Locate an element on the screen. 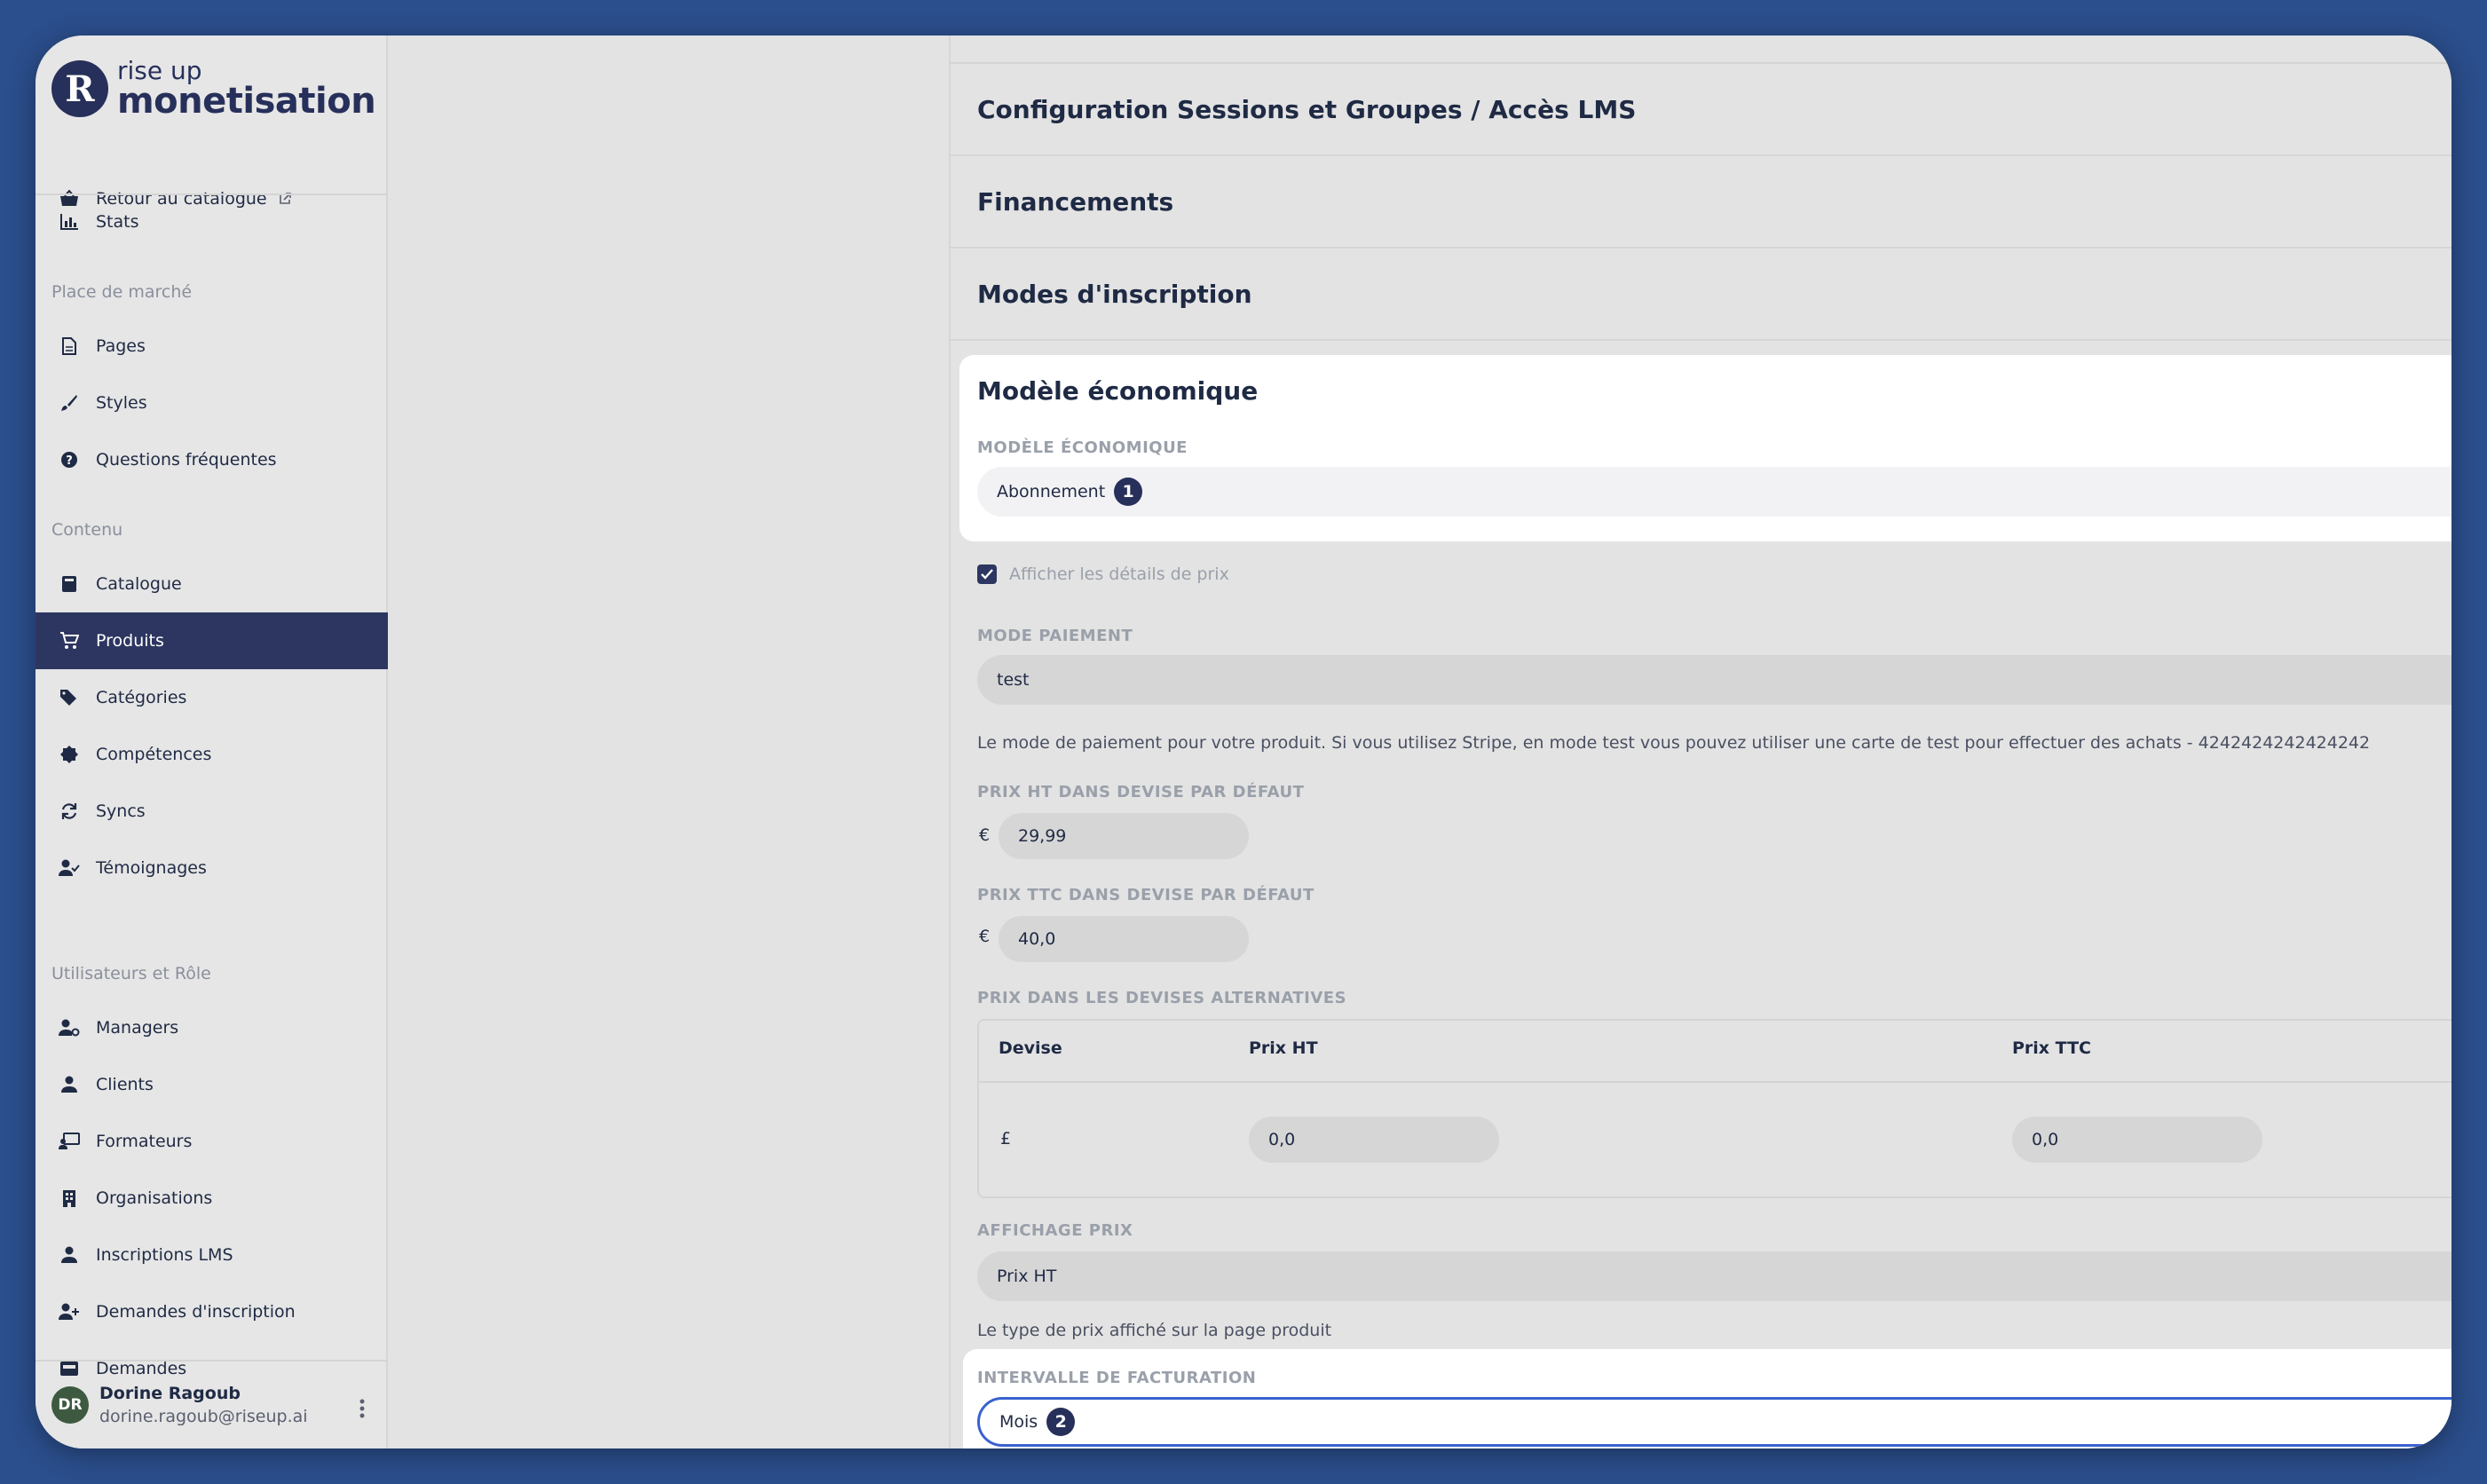  sidebar-item-catalogue: Catalogue is located at coordinates (212, 584).